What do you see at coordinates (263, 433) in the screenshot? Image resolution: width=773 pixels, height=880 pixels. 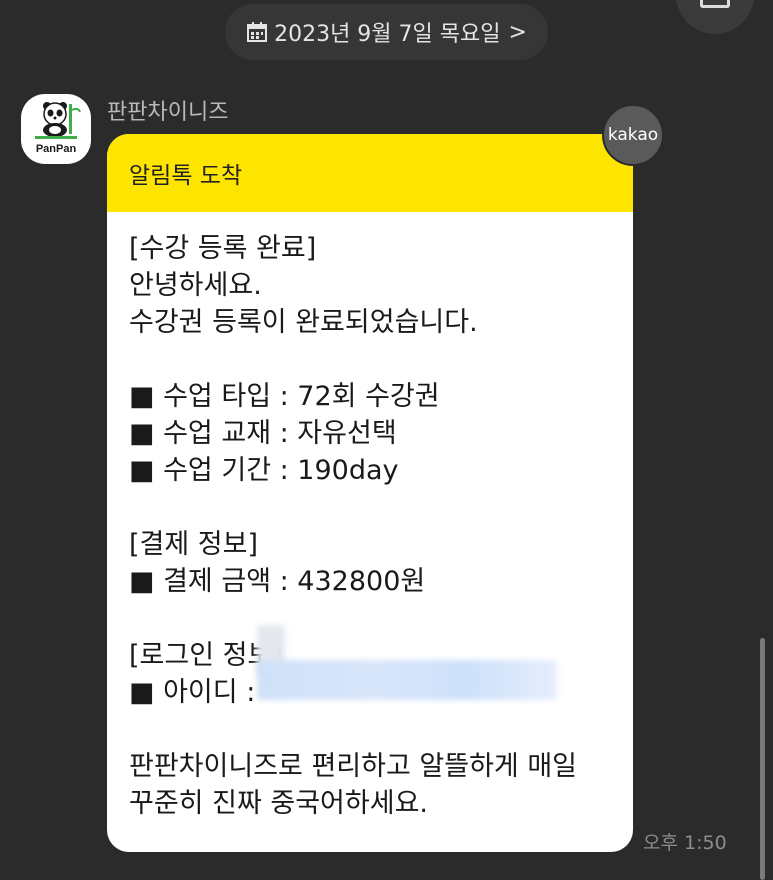 I see `message-line: ■ 수업 교재 : 자유선택` at bounding box center [263, 433].